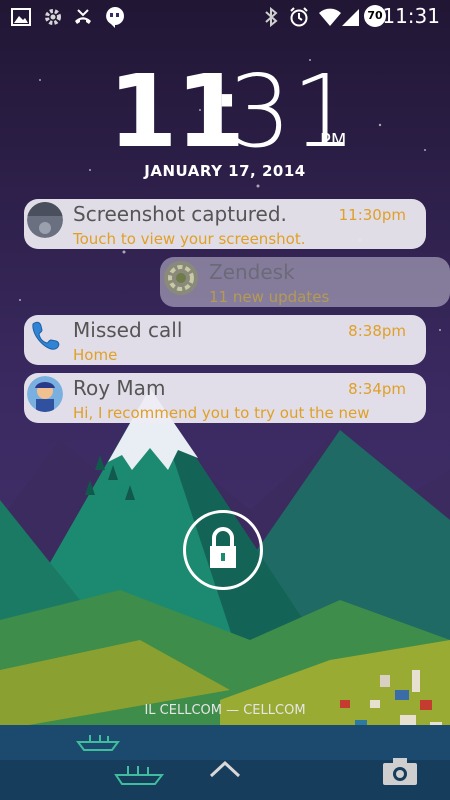  What do you see at coordinates (180, 214) in the screenshot?
I see `notification-title: Screenshot captured.` at bounding box center [180, 214].